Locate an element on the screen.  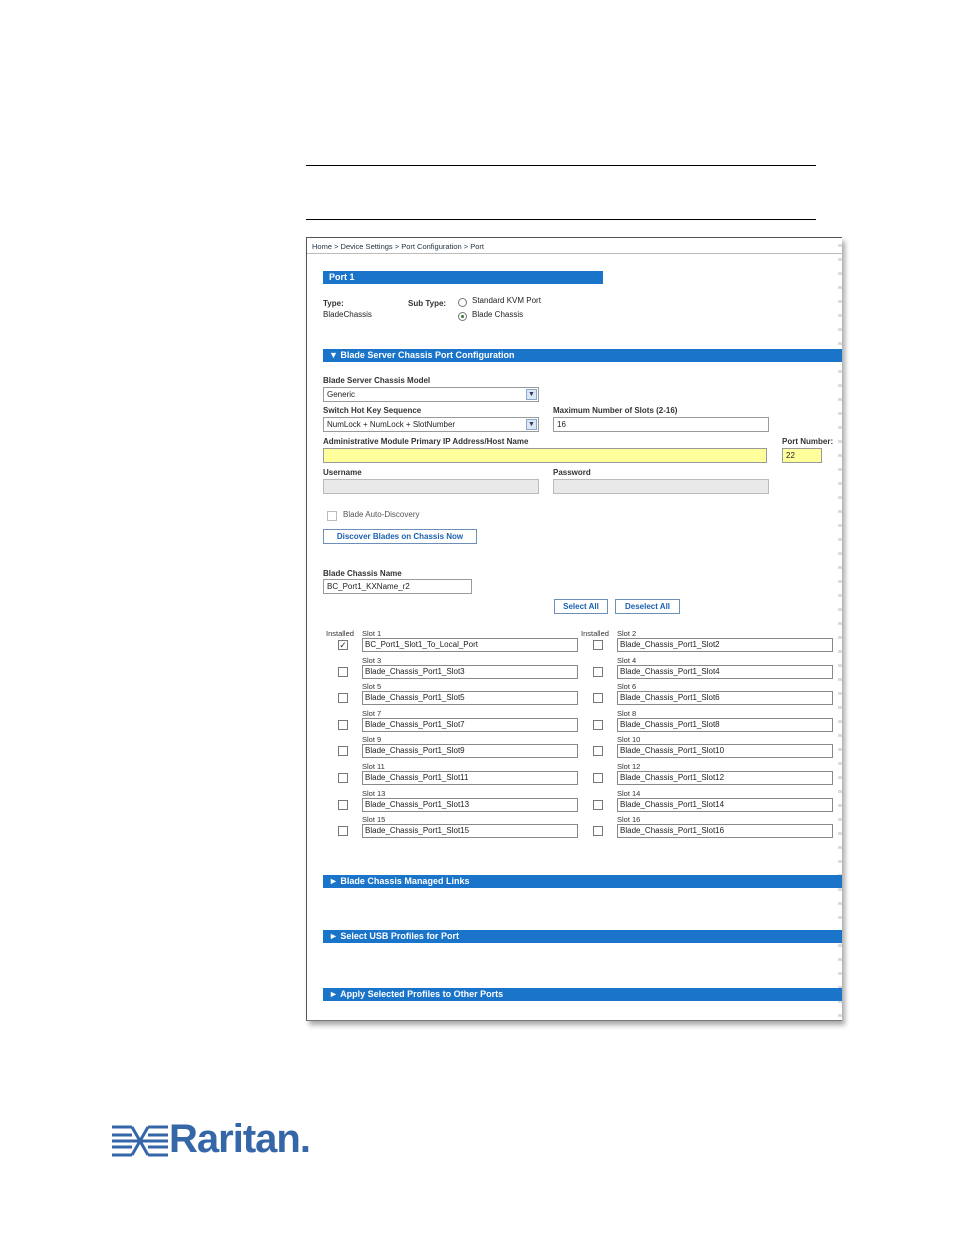
slot-name-field: Blade_Chassis_Port1_Slot16 is located at coordinates (725, 831).